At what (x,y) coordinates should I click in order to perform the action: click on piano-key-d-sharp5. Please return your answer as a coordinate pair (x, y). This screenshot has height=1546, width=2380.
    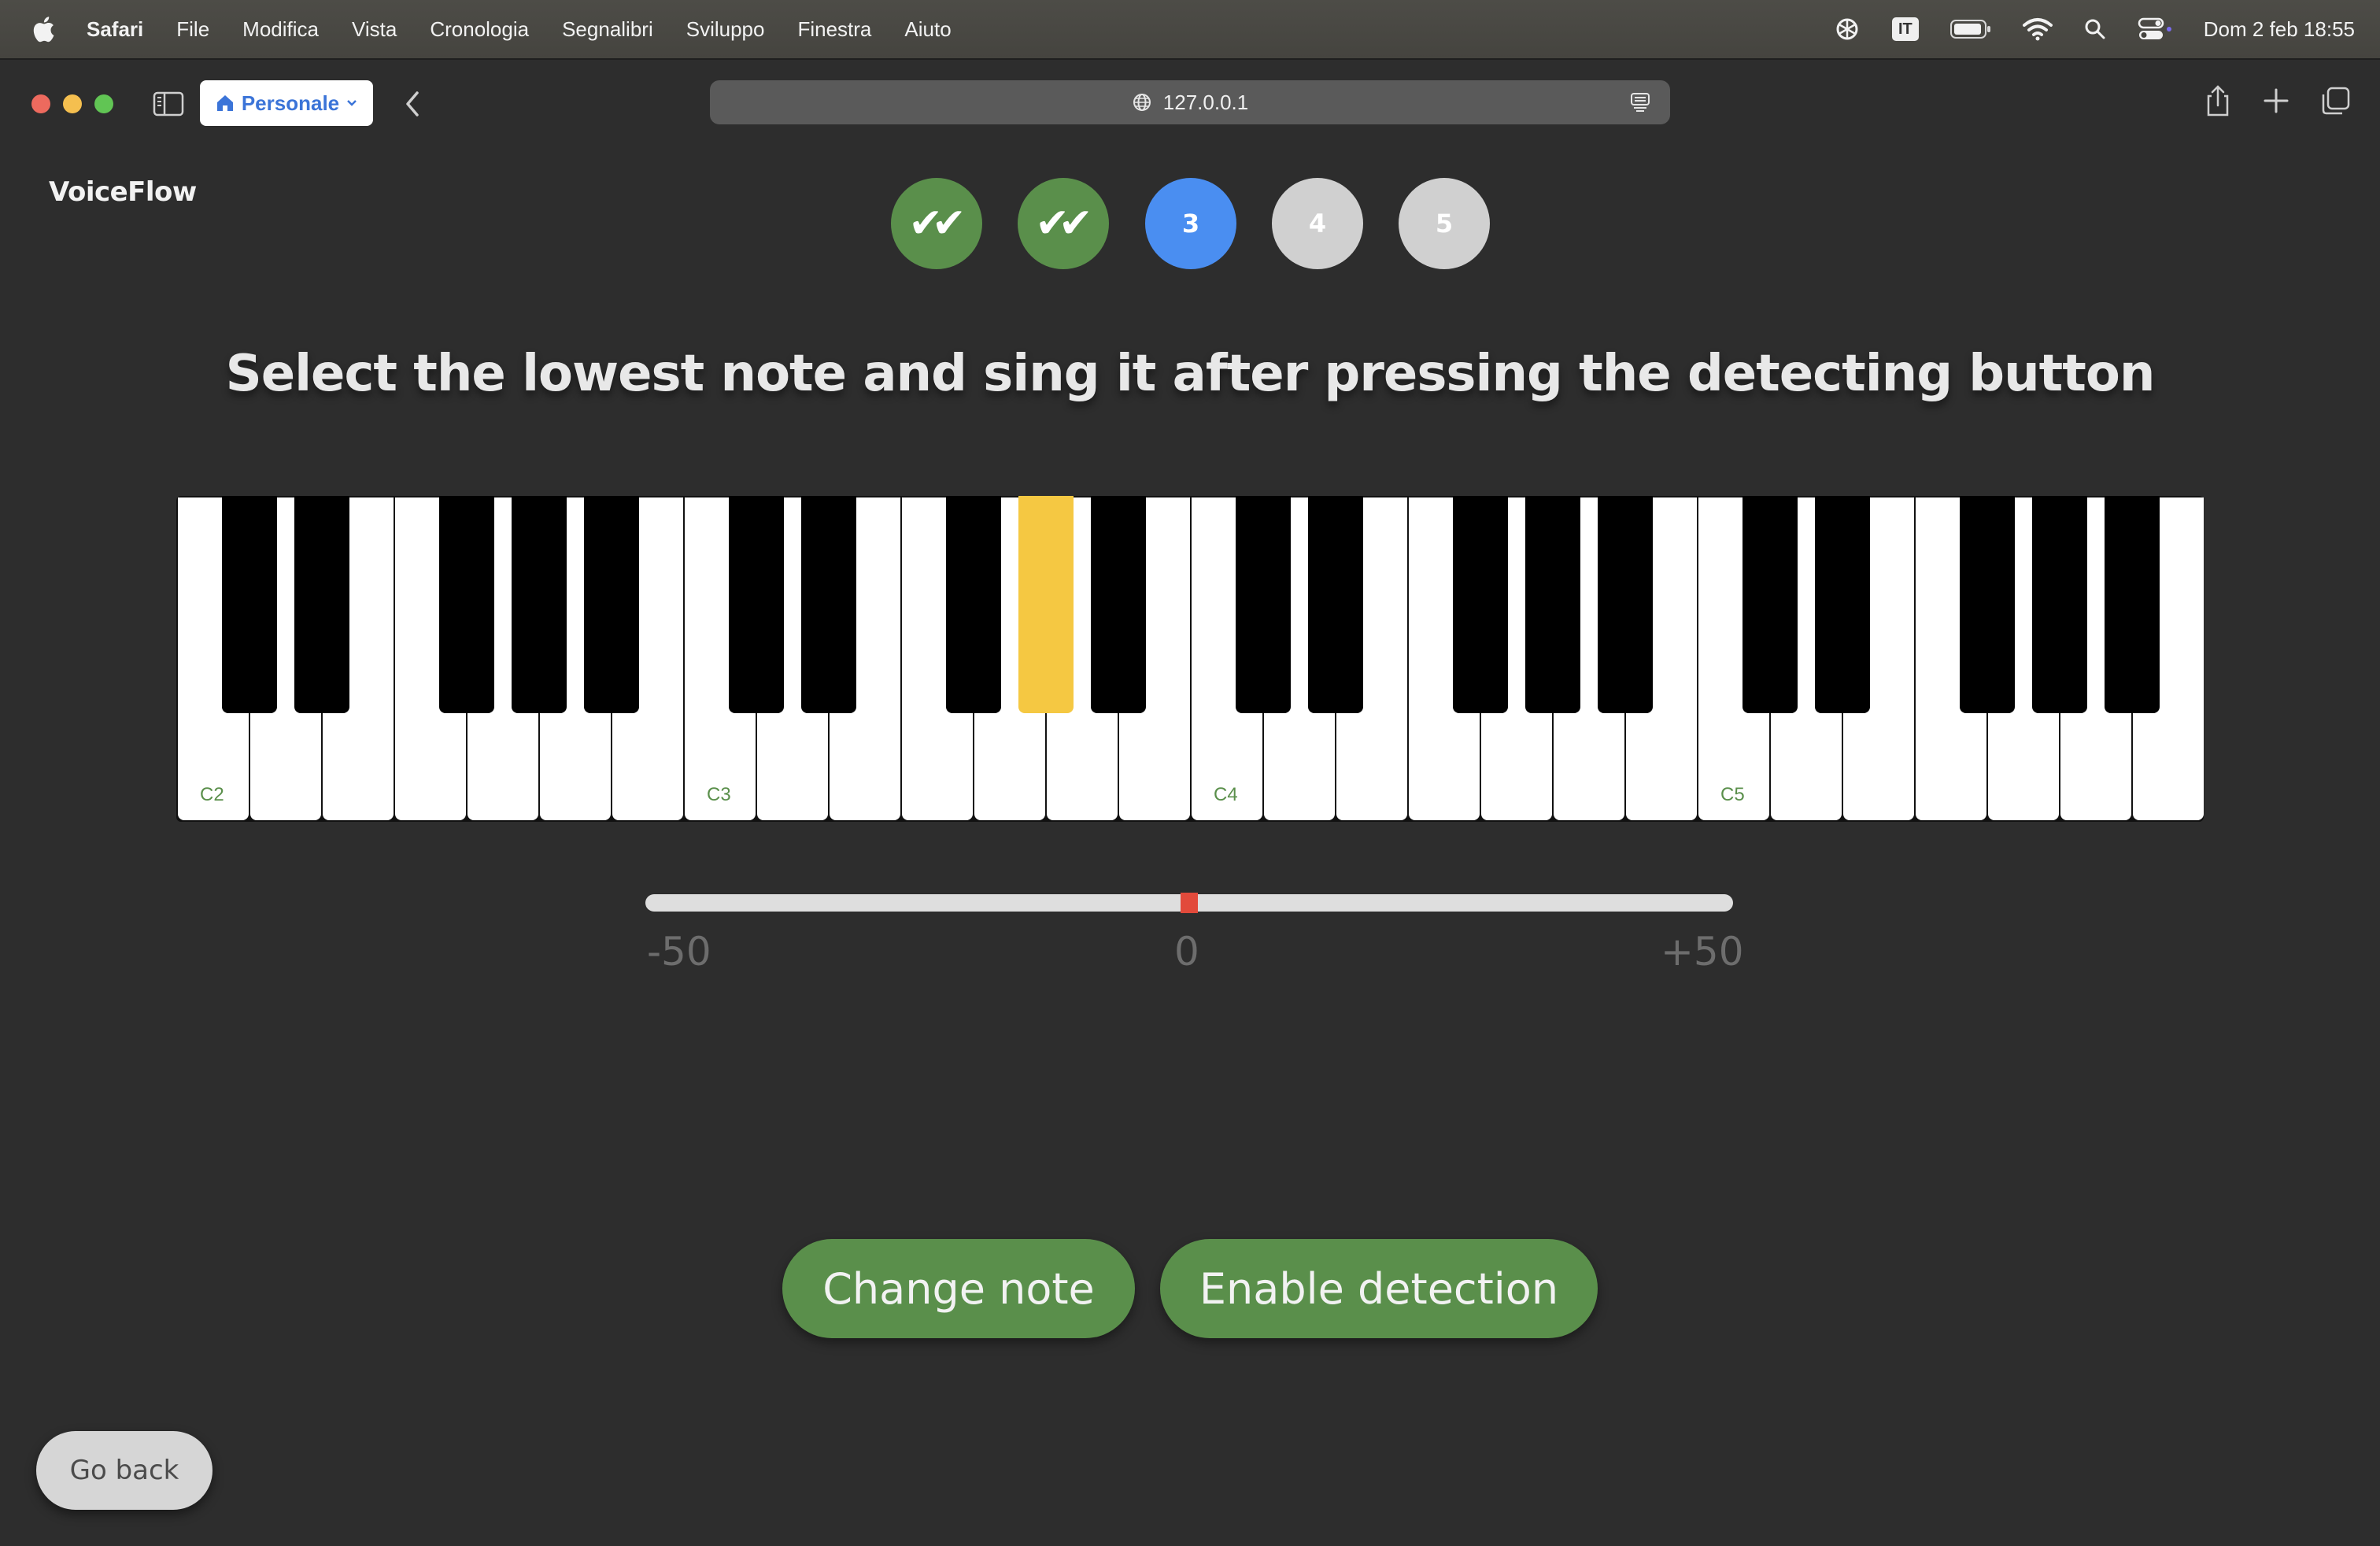
    Looking at the image, I should click on (1842, 604).